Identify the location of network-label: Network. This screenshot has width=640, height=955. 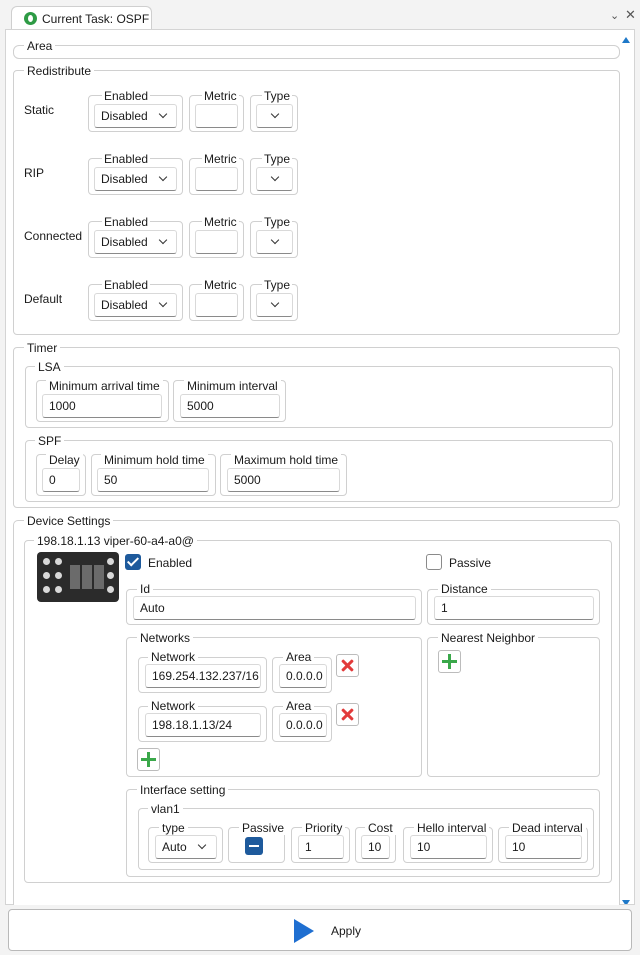
(173, 657).